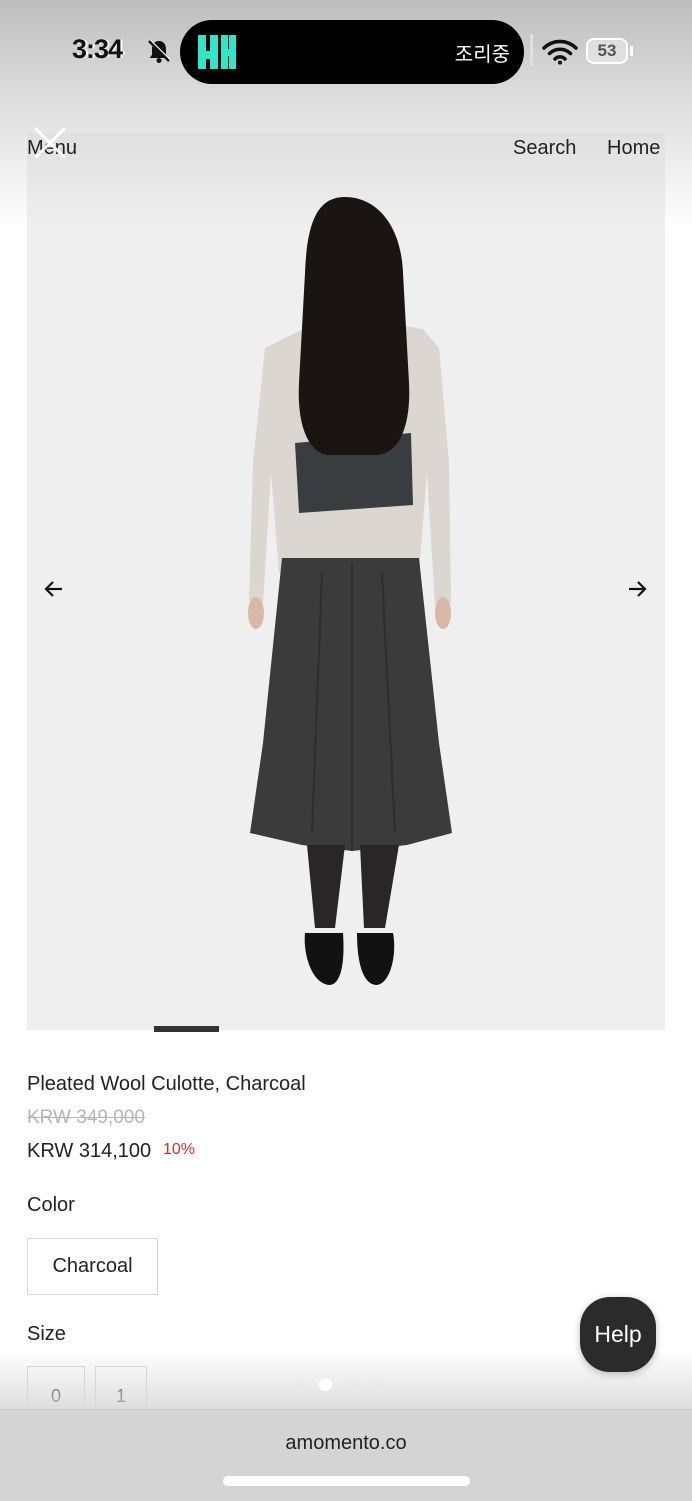 The height and width of the screenshot is (1501, 692). I want to click on arrow-left-icon, so click(54, 589).